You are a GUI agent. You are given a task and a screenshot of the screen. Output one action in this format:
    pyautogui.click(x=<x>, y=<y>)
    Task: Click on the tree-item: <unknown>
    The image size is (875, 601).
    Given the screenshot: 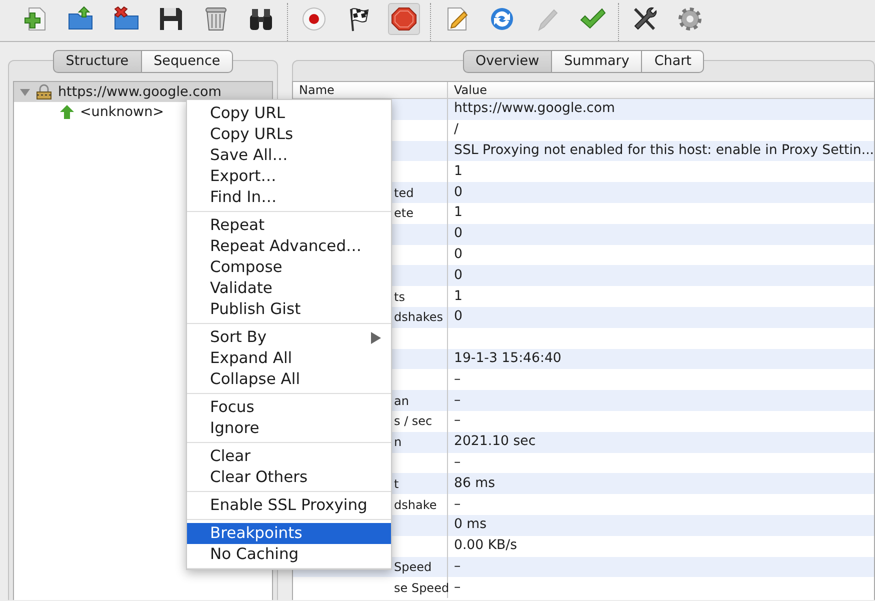 What is the action you would take?
    pyautogui.click(x=122, y=112)
    